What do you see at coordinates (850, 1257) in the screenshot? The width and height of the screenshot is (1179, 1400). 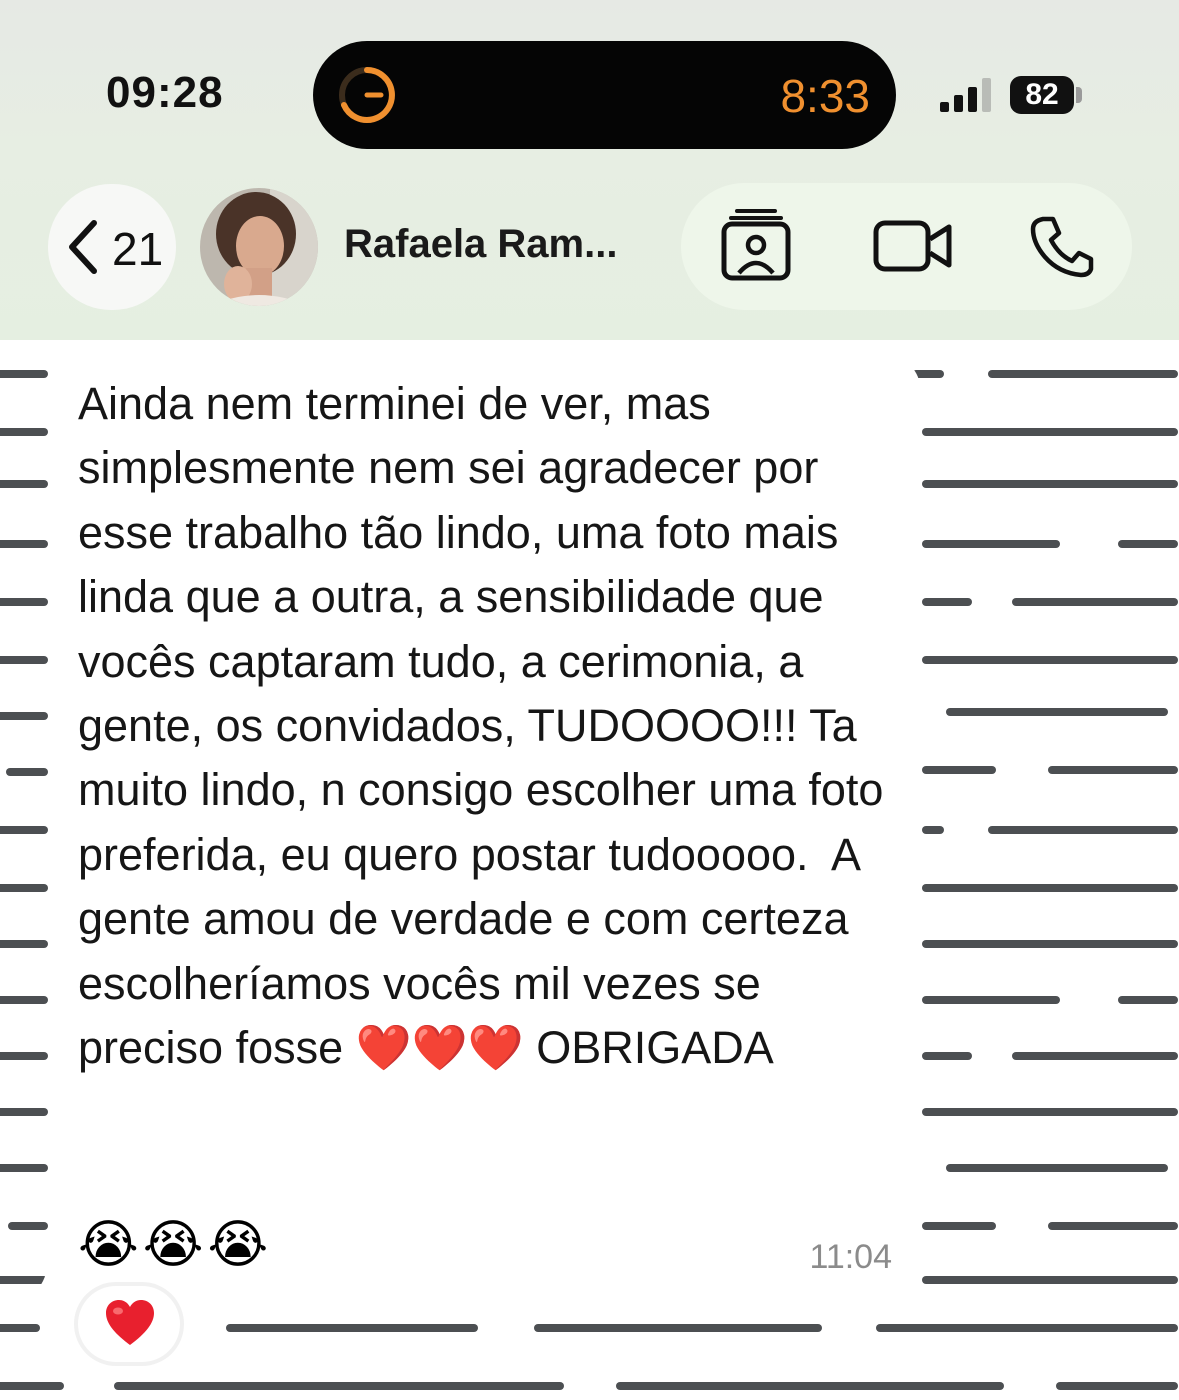 I see `message-timestamp: 11:04` at bounding box center [850, 1257].